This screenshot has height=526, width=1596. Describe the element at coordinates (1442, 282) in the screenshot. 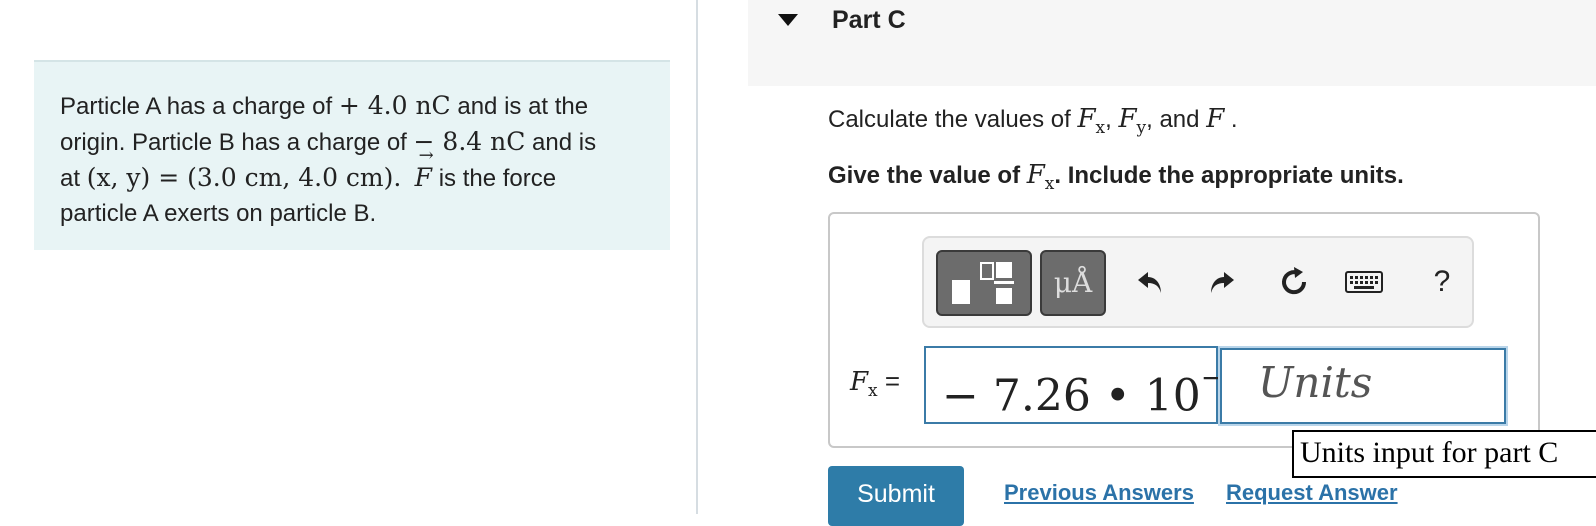

I see `help-icon: ?` at that location.